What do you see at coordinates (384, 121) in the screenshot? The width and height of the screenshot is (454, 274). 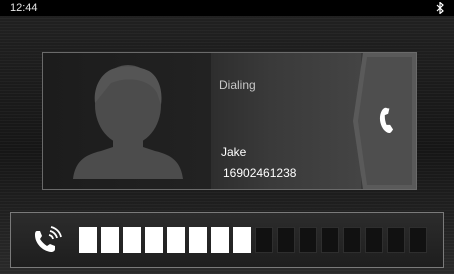 I see `end-call-button` at bounding box center [384, 121].